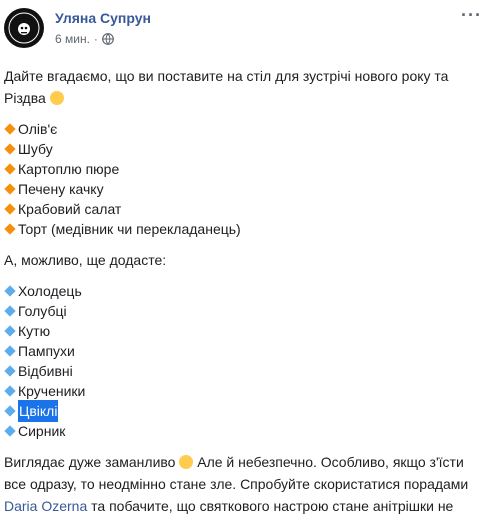 This screenshot has height=517, width=492. What do you see at coordinates (246, 169) in the screenshot?
I see `list-item: Картоплю пюре` at bounding box center [246, 169].